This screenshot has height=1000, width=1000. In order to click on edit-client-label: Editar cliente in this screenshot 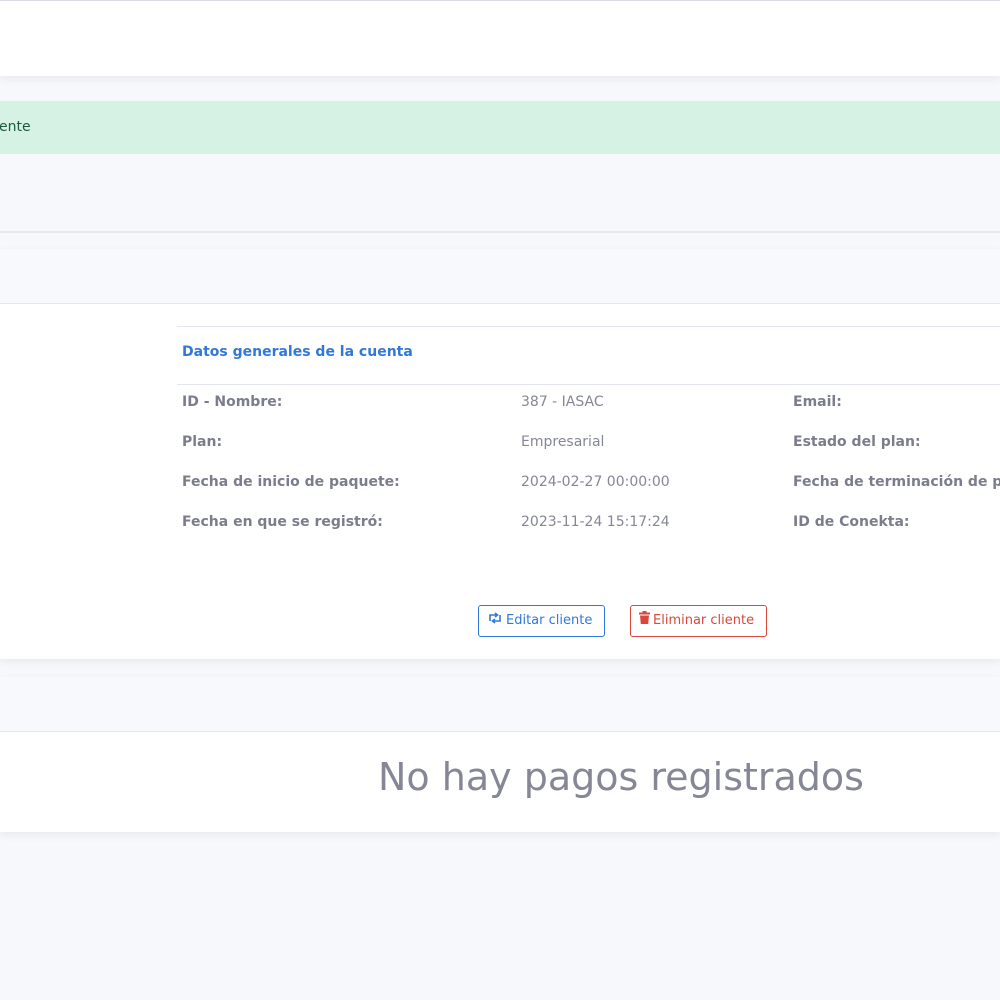, I will do `click(549, 620)`.